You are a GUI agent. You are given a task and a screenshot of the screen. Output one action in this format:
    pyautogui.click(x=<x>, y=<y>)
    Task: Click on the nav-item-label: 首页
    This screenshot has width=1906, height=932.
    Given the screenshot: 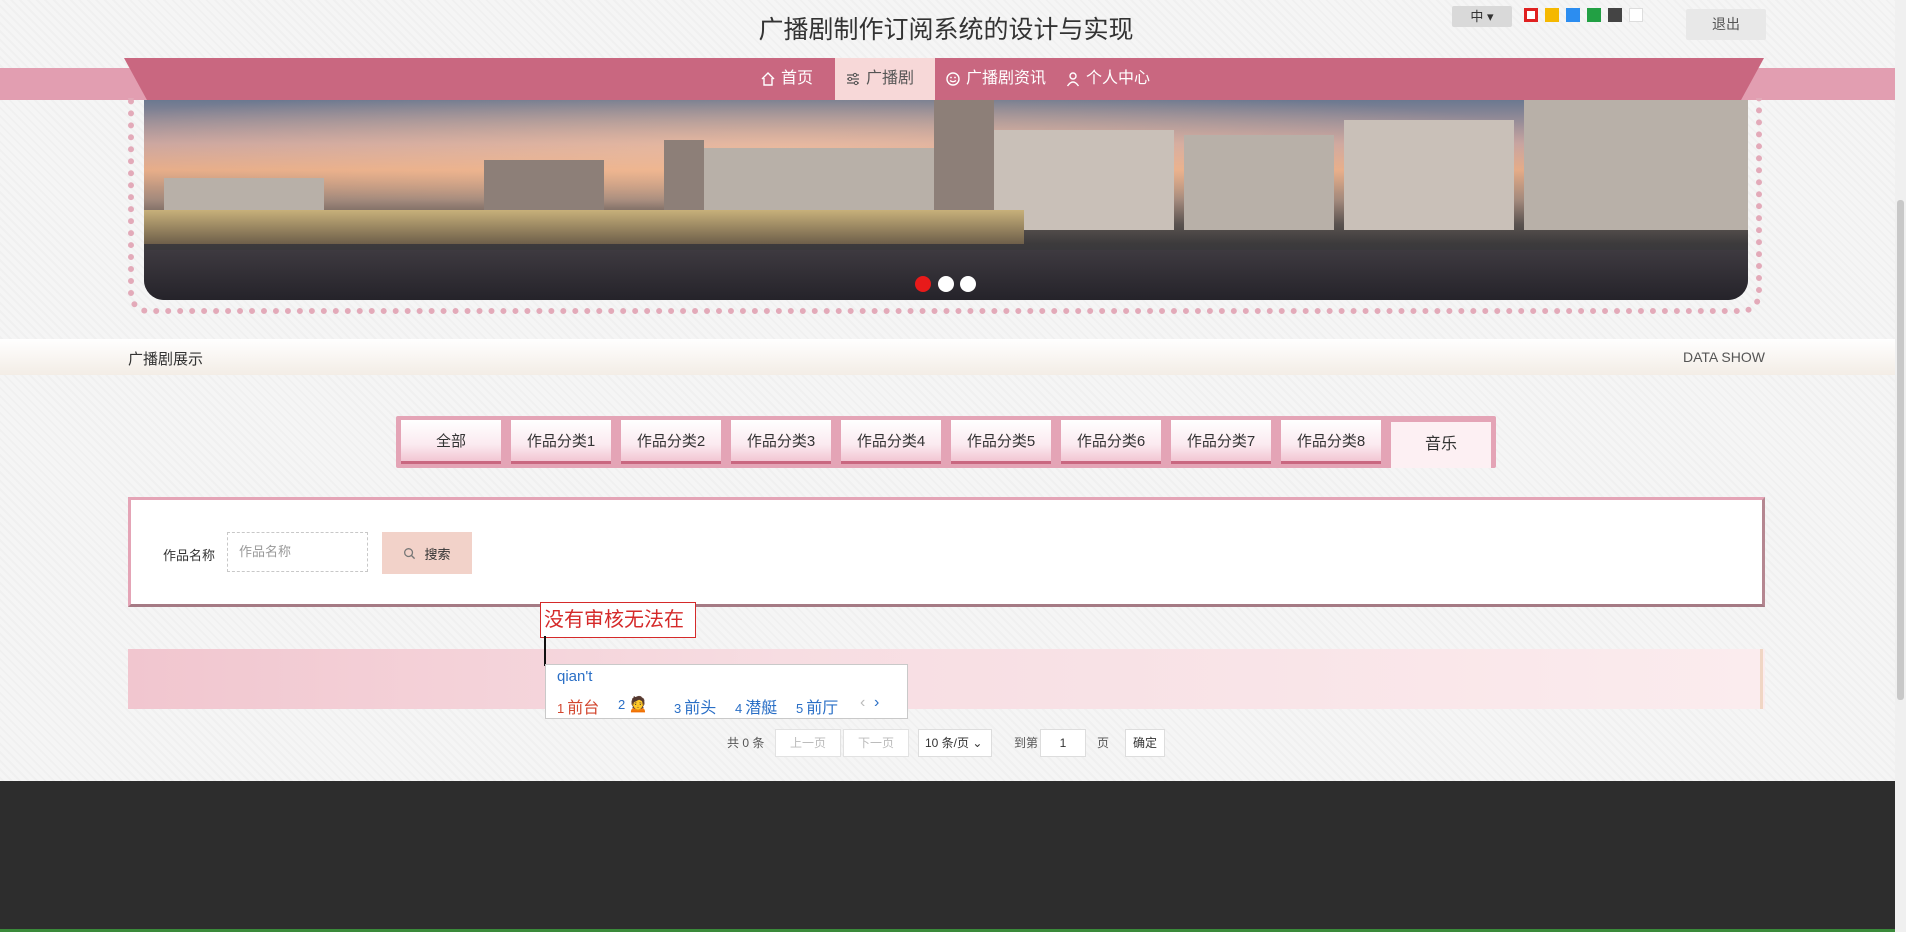 What is the action you would take?
    pyautogui.click(x=797, y=78)
    